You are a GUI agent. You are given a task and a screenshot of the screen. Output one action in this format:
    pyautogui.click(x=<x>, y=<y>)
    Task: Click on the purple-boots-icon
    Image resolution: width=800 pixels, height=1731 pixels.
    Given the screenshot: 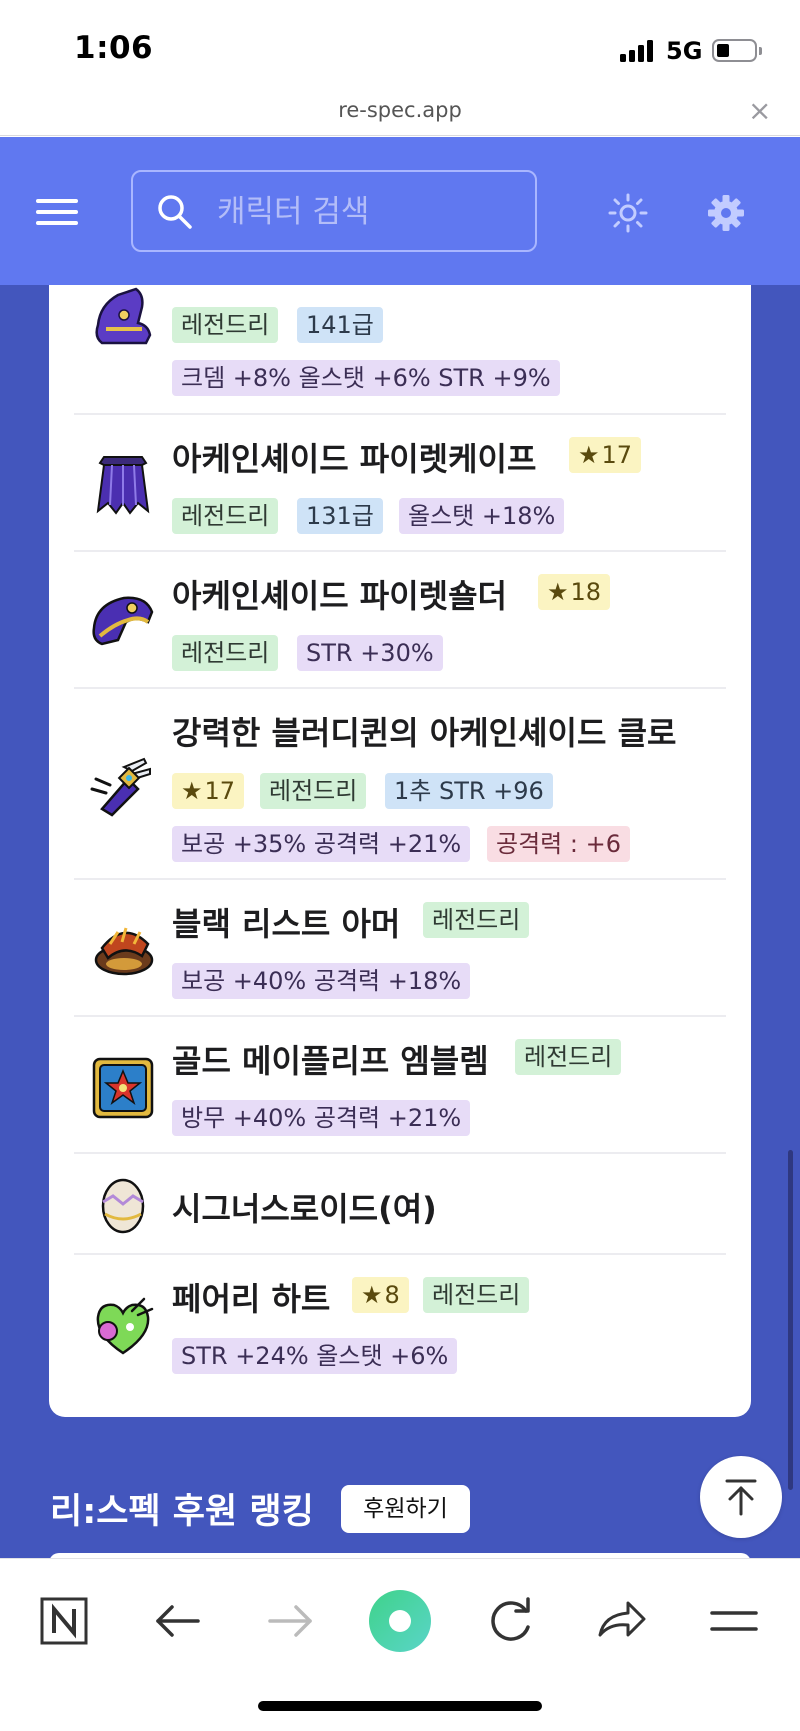 What is the action you would take?
    pyautogui.click(x=123, y=316)
    